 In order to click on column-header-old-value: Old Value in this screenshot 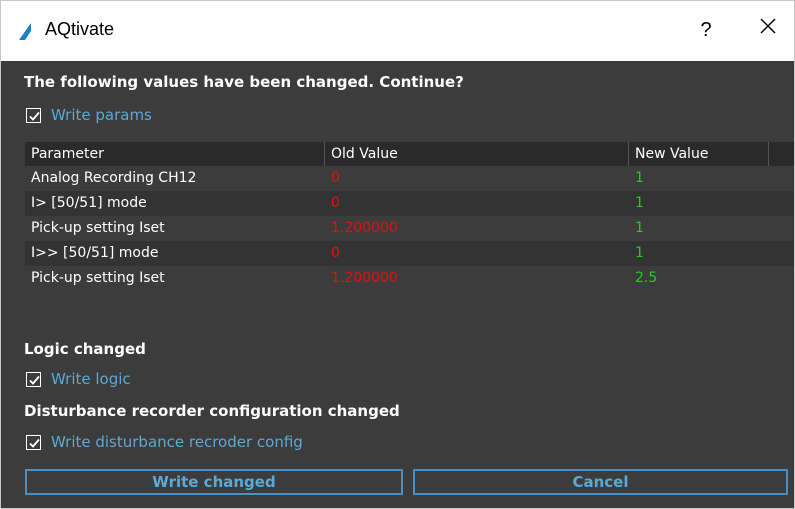, I will do `click(477, 154)`.